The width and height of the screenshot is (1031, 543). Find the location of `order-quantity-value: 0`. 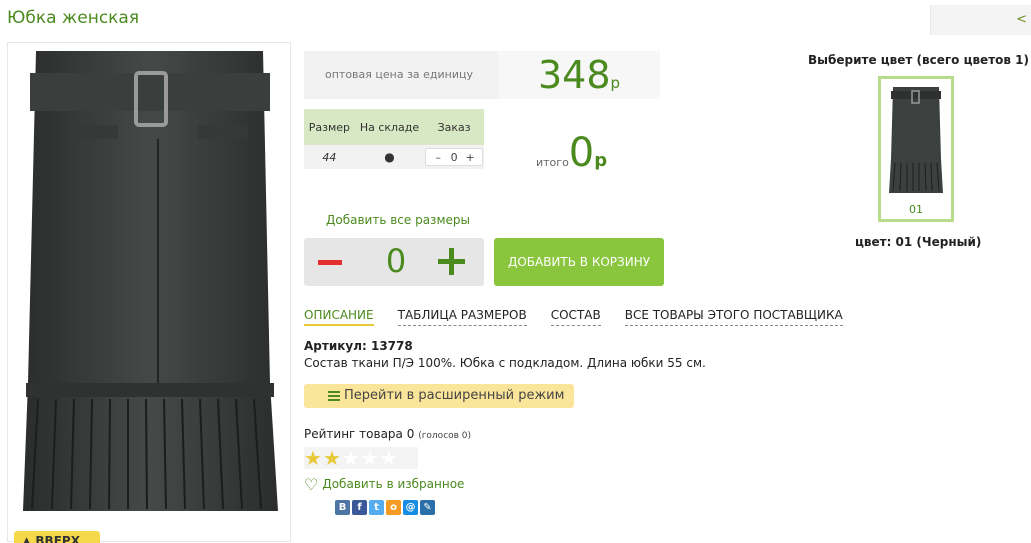

order-quantity-value: 0 is located at coordinates (454, 157).